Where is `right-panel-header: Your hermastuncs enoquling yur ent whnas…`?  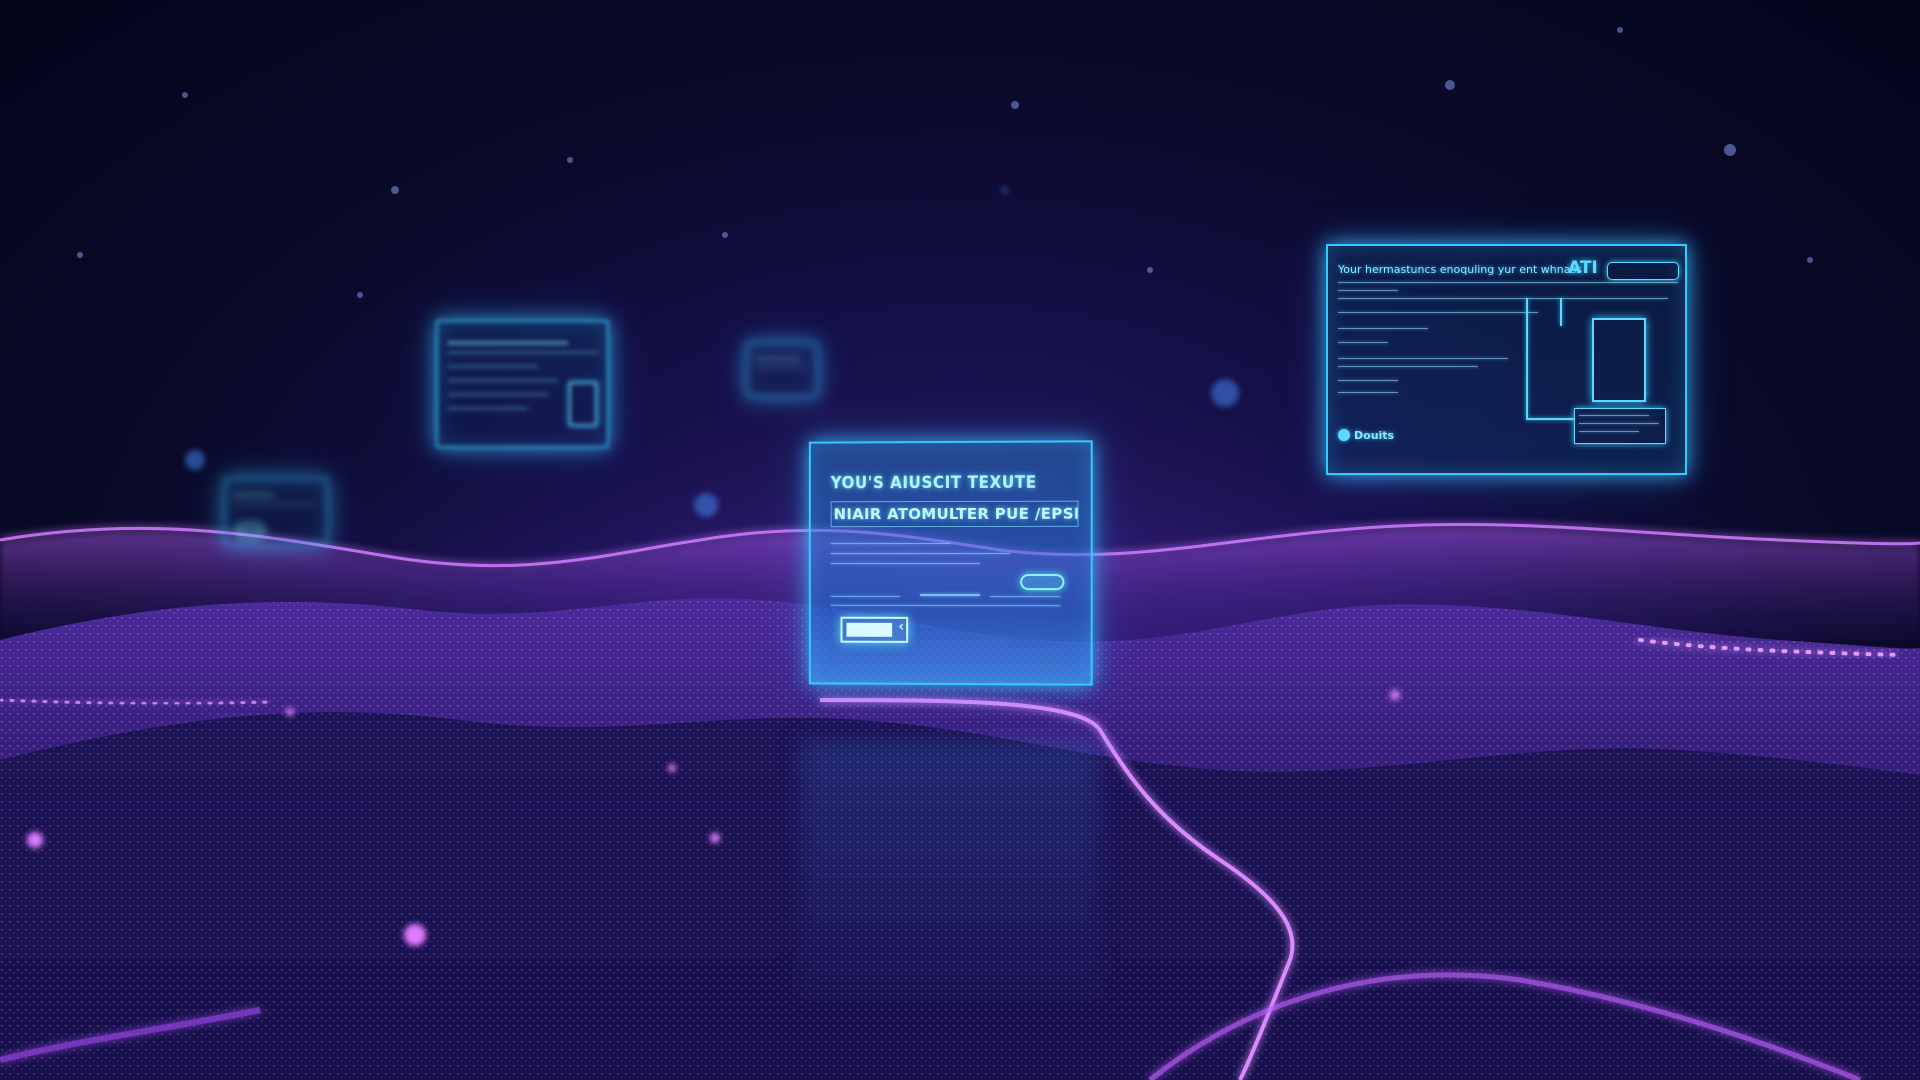
right-panel-header: Your hermastuncs enoquling yur ent whnas… is located at coordinates (1460, 269).